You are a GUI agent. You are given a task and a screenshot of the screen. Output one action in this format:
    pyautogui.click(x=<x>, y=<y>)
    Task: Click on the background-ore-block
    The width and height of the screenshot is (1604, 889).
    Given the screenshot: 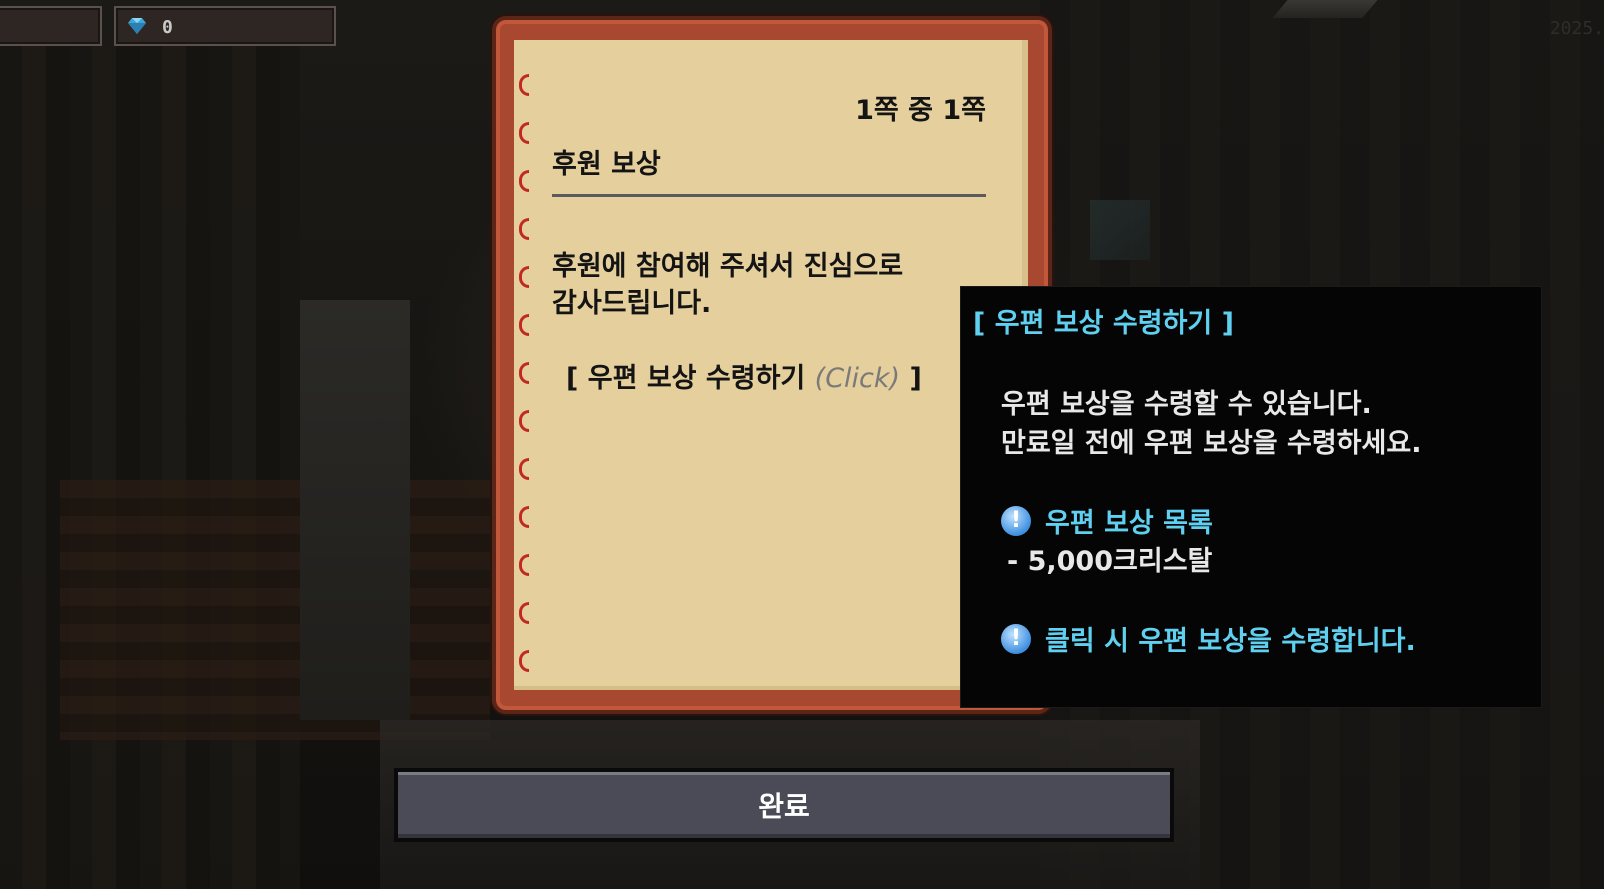 What is the action you would take?
    pyautogui.click(x=1120, y=230)
    